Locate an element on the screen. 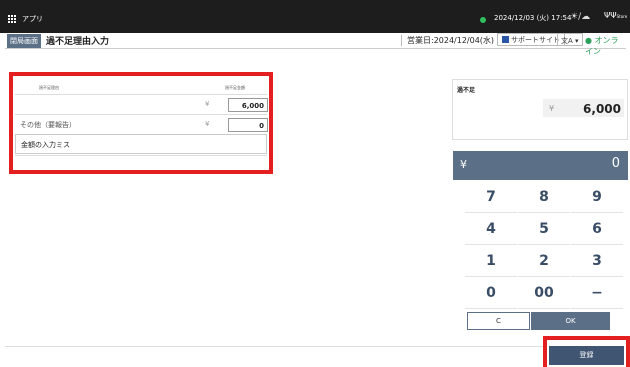 The height and width of the screenshot is (367, 630). key-5: 5 is located at coordinates (544, 229).